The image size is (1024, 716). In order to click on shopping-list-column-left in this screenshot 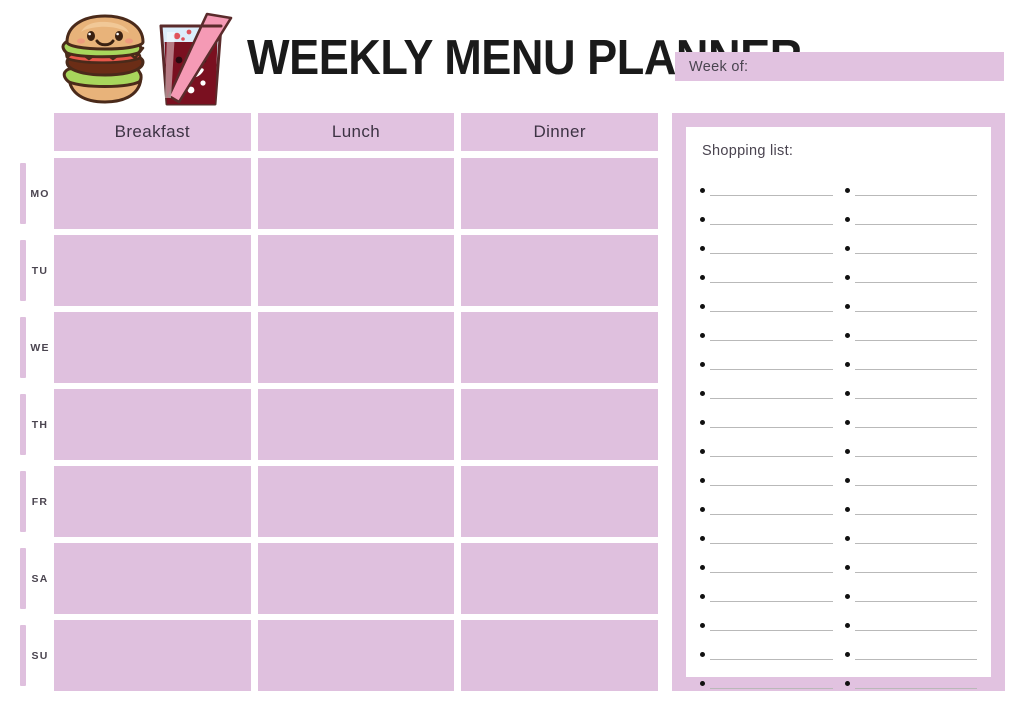, I will do `click(766, 428)`.